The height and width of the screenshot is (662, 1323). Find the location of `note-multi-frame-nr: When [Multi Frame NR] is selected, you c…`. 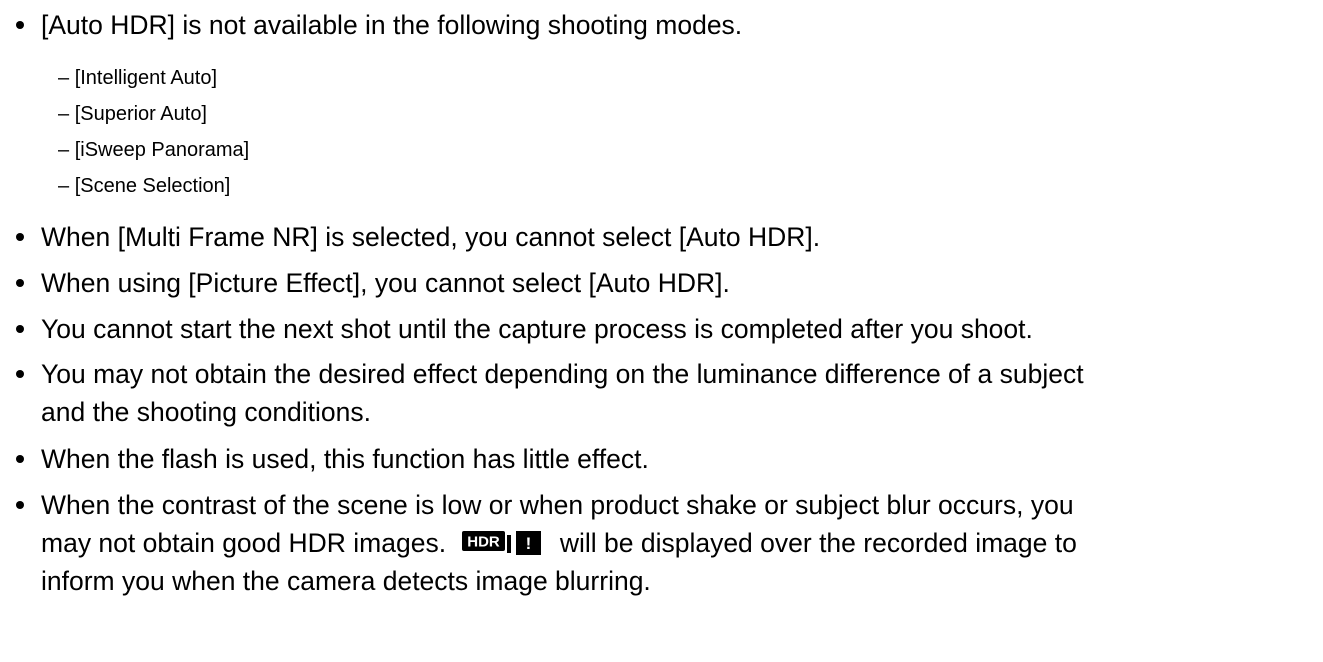

note-multi-frame-nr: When [Multi Frame NR] is selected, you c… is located at coordinates (666, 237).